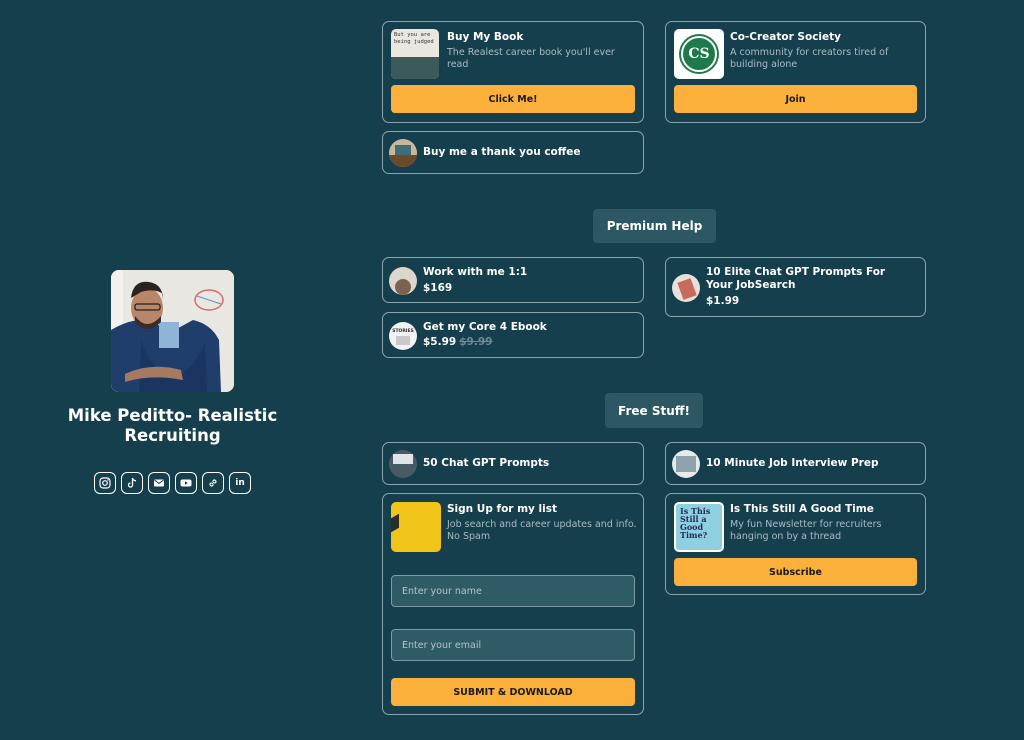 This screenshot has height=740, width=1024. I want to click on coffee-title: Buy me a thank you coffee, so click(502, 152).